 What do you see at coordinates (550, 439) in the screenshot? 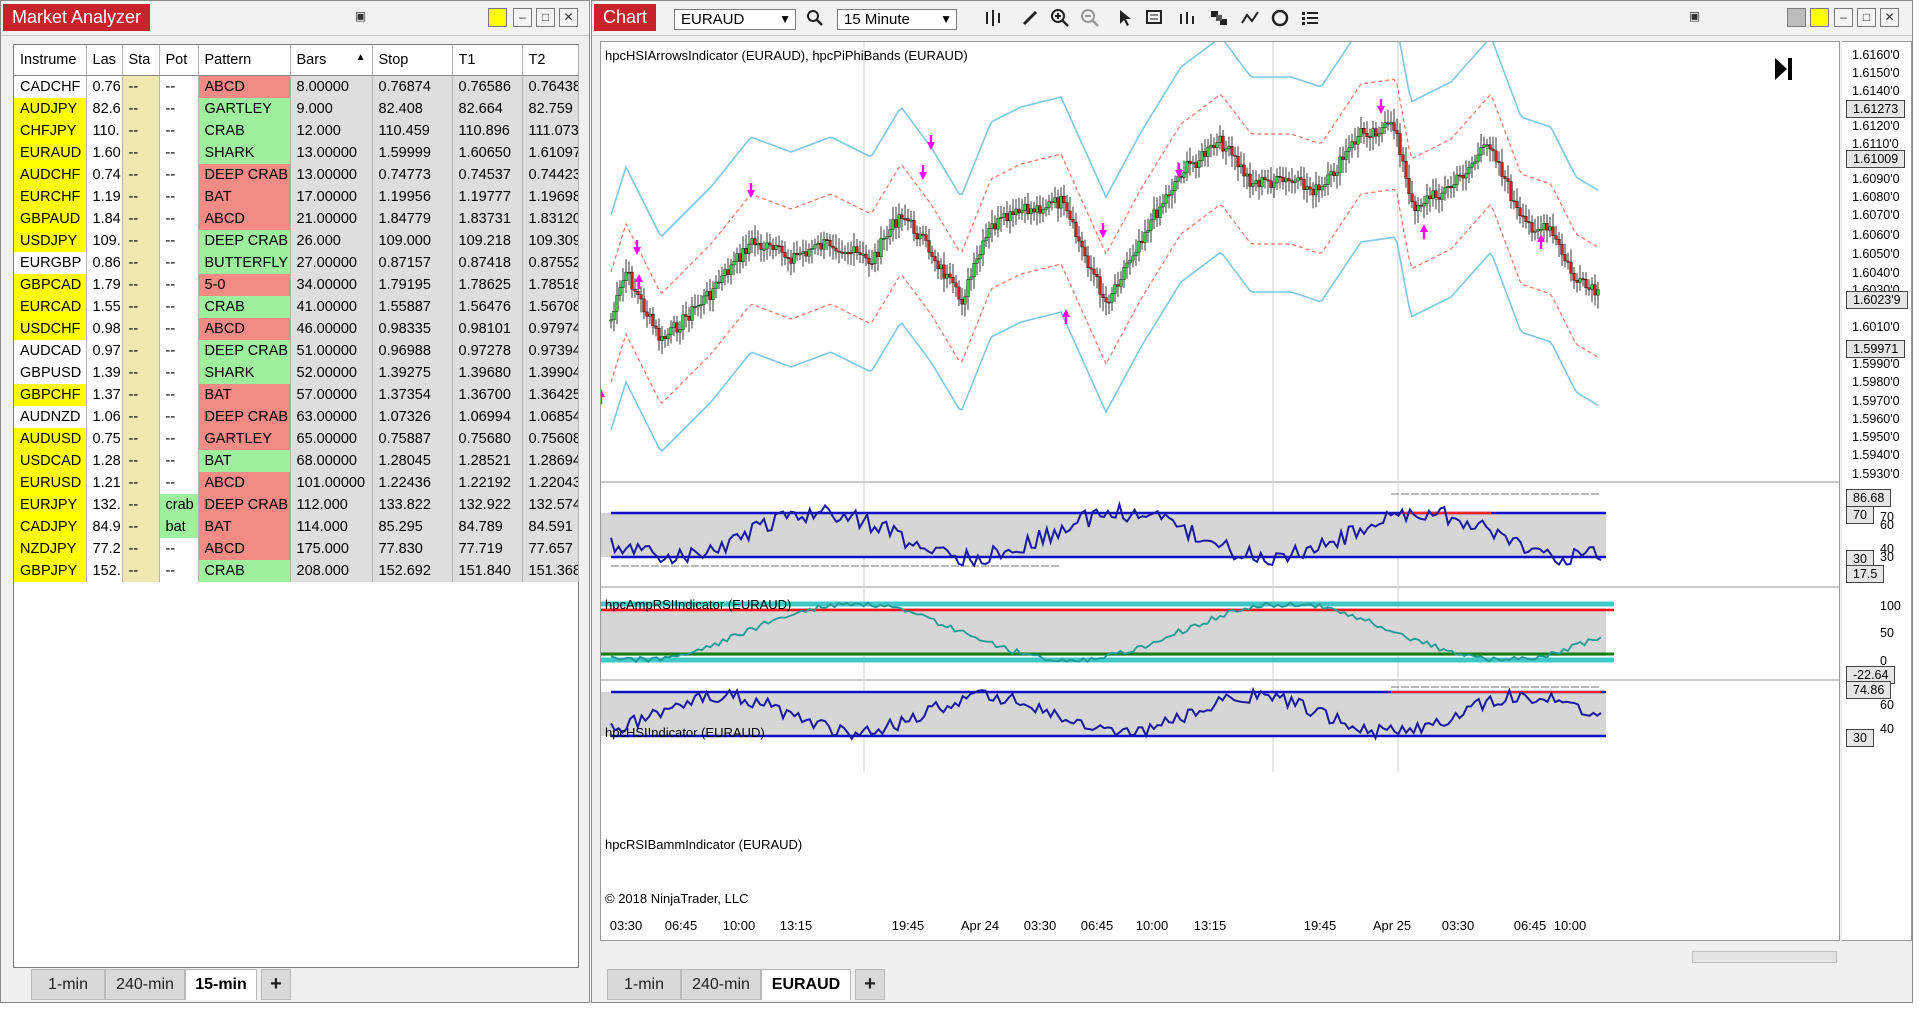
I see `cell-t2: 0.75608` at bounding box center [550, 439].